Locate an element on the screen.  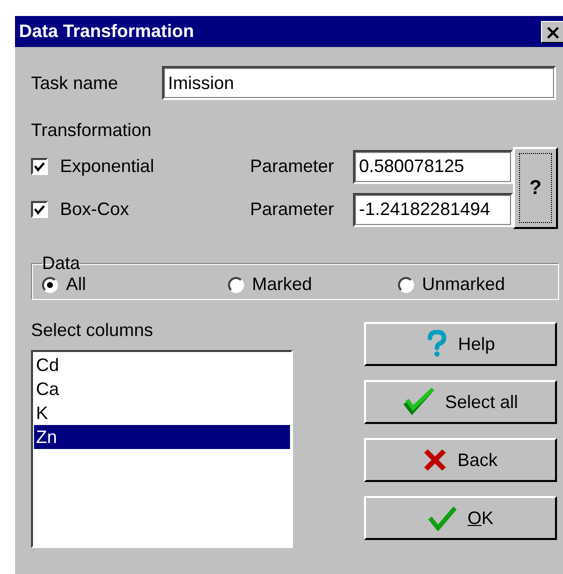
radio-label: Unmarked is located at coordinates (464, 284).